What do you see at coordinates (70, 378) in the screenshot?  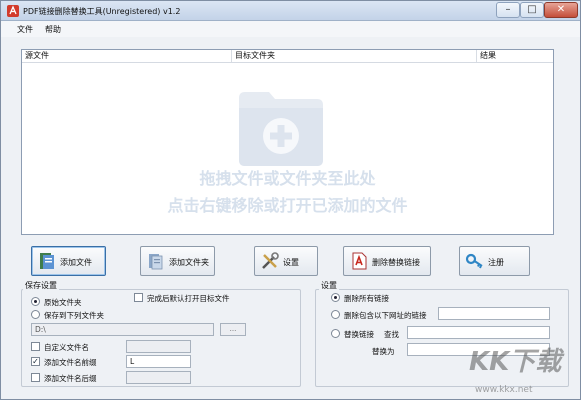 I see `filename-suffix-label: 添加文件名后缀` at bounding box center [70, 378].